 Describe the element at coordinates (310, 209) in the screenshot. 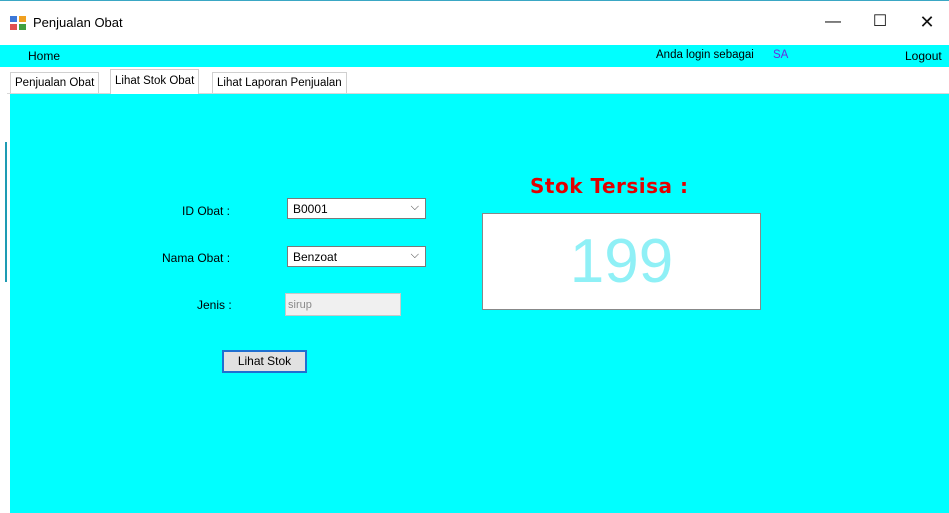

I see `id-obat-value: B0001` at that location.